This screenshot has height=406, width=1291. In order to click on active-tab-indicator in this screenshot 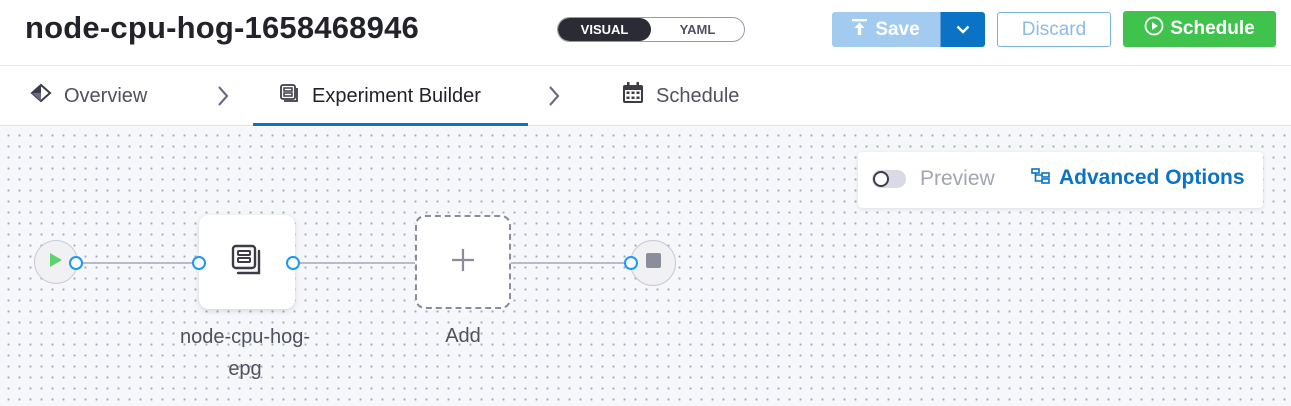, I will do `click(390, 124)`.